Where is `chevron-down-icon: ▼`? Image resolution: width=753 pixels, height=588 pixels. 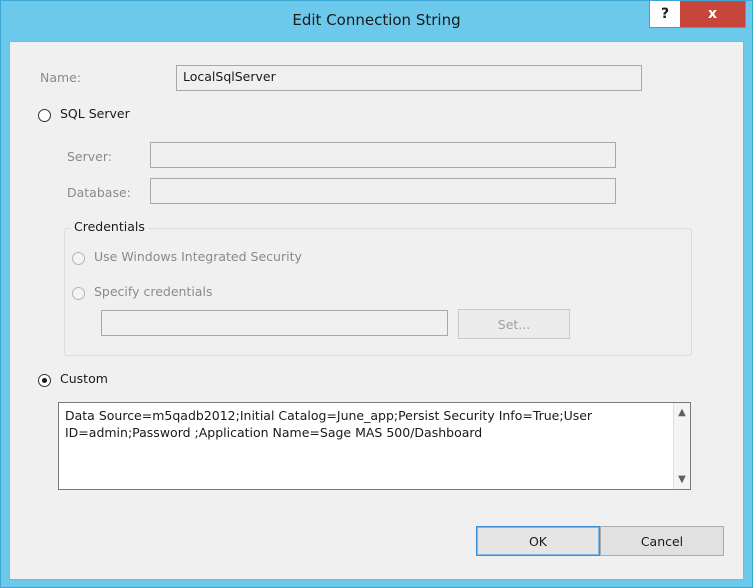 chevron-down-icon: ▼ is located at coordinates (682, 479).